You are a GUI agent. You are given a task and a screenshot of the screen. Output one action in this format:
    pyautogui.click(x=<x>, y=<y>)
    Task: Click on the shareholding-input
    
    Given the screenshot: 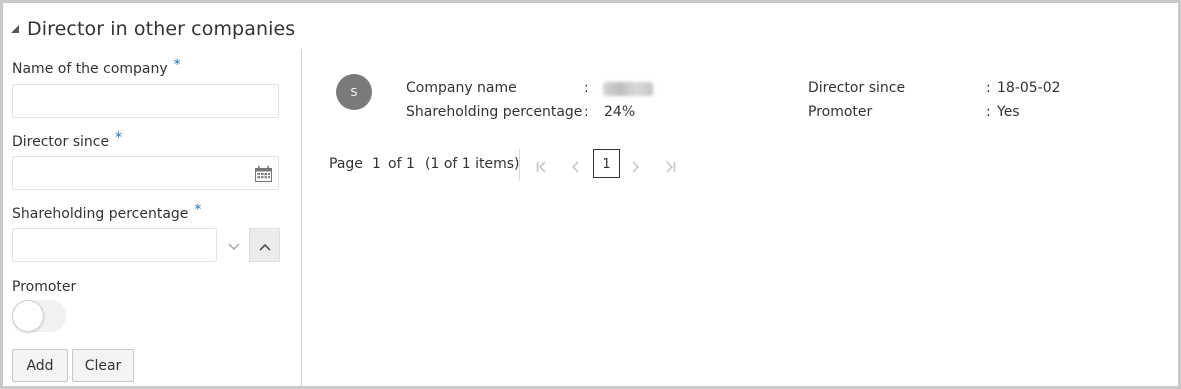 What is the action you would take?
    pyautogui.click(x=114, y=245)
    